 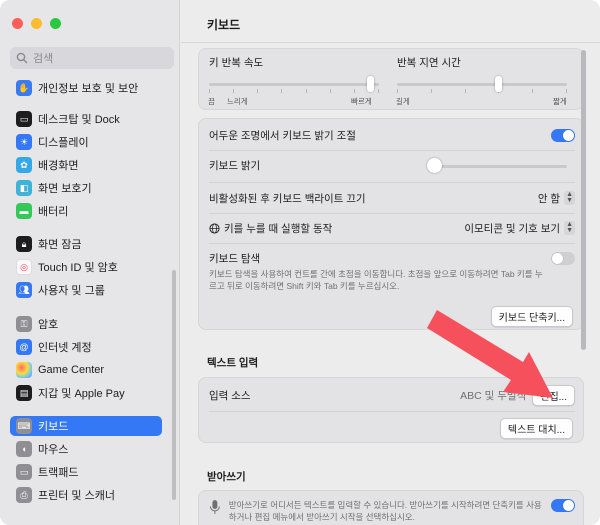 I want to click on sidebar-item-label: 지갑 및 Apple Pay, so click(x=81, y=394).